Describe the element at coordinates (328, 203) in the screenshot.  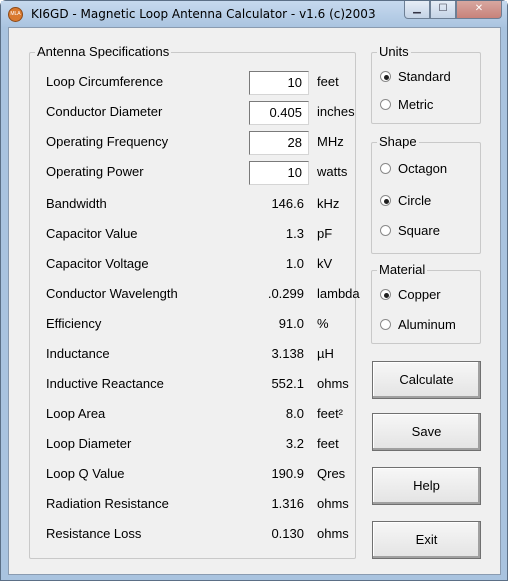
I see `result-unit: kHz` at that location.